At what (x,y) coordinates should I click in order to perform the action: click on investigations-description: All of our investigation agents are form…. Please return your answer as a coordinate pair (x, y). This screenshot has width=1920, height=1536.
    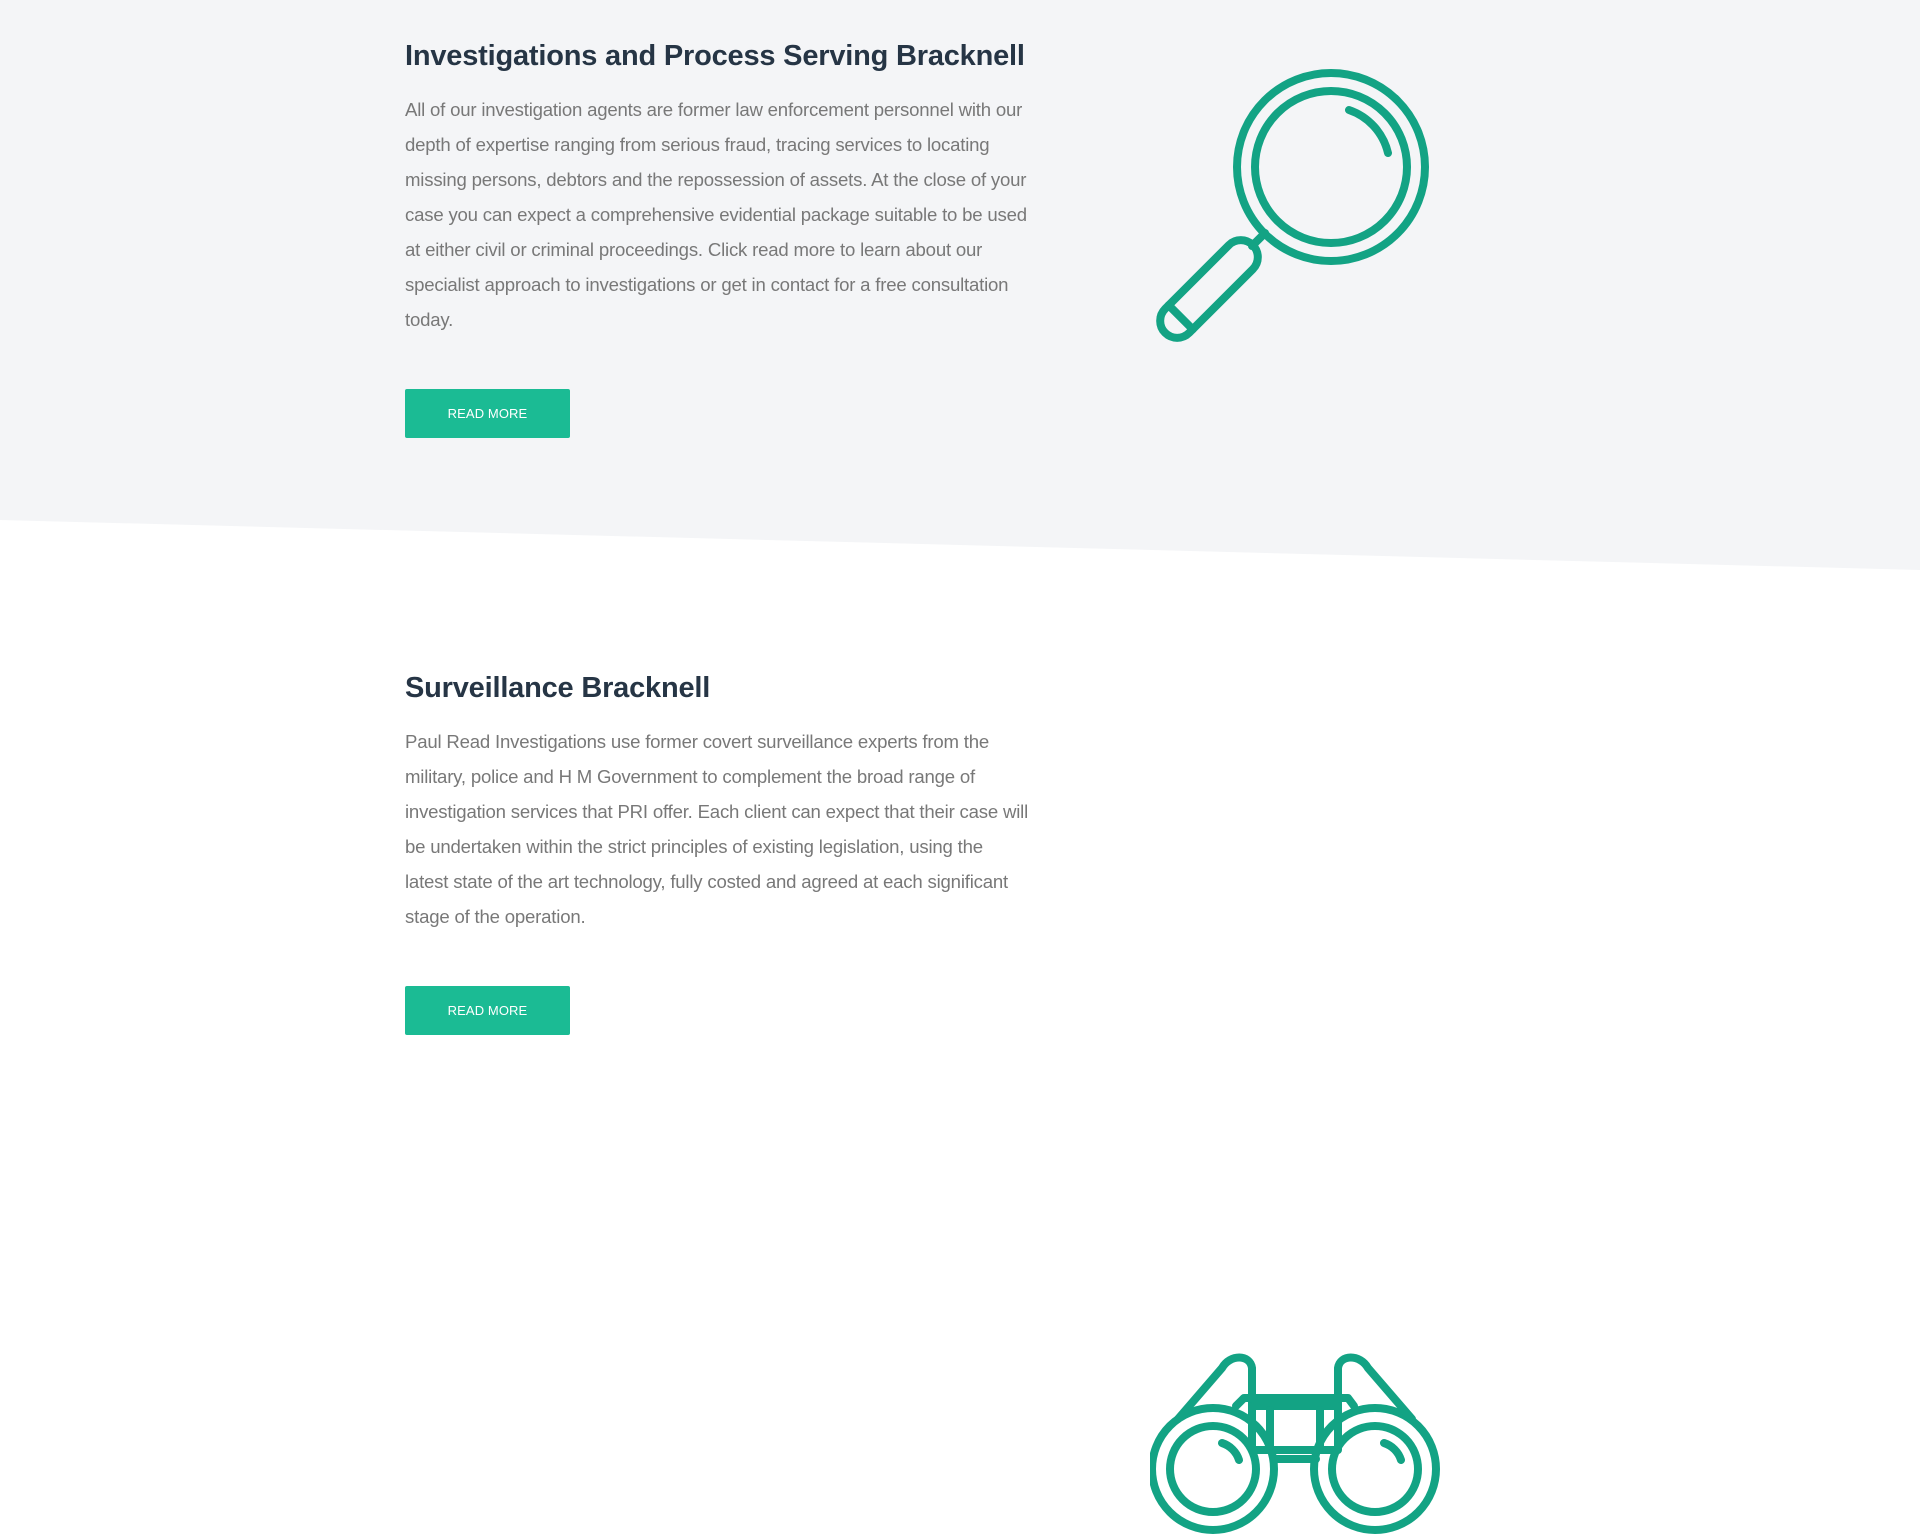
    Looking at the image, I should click on (716, 214).